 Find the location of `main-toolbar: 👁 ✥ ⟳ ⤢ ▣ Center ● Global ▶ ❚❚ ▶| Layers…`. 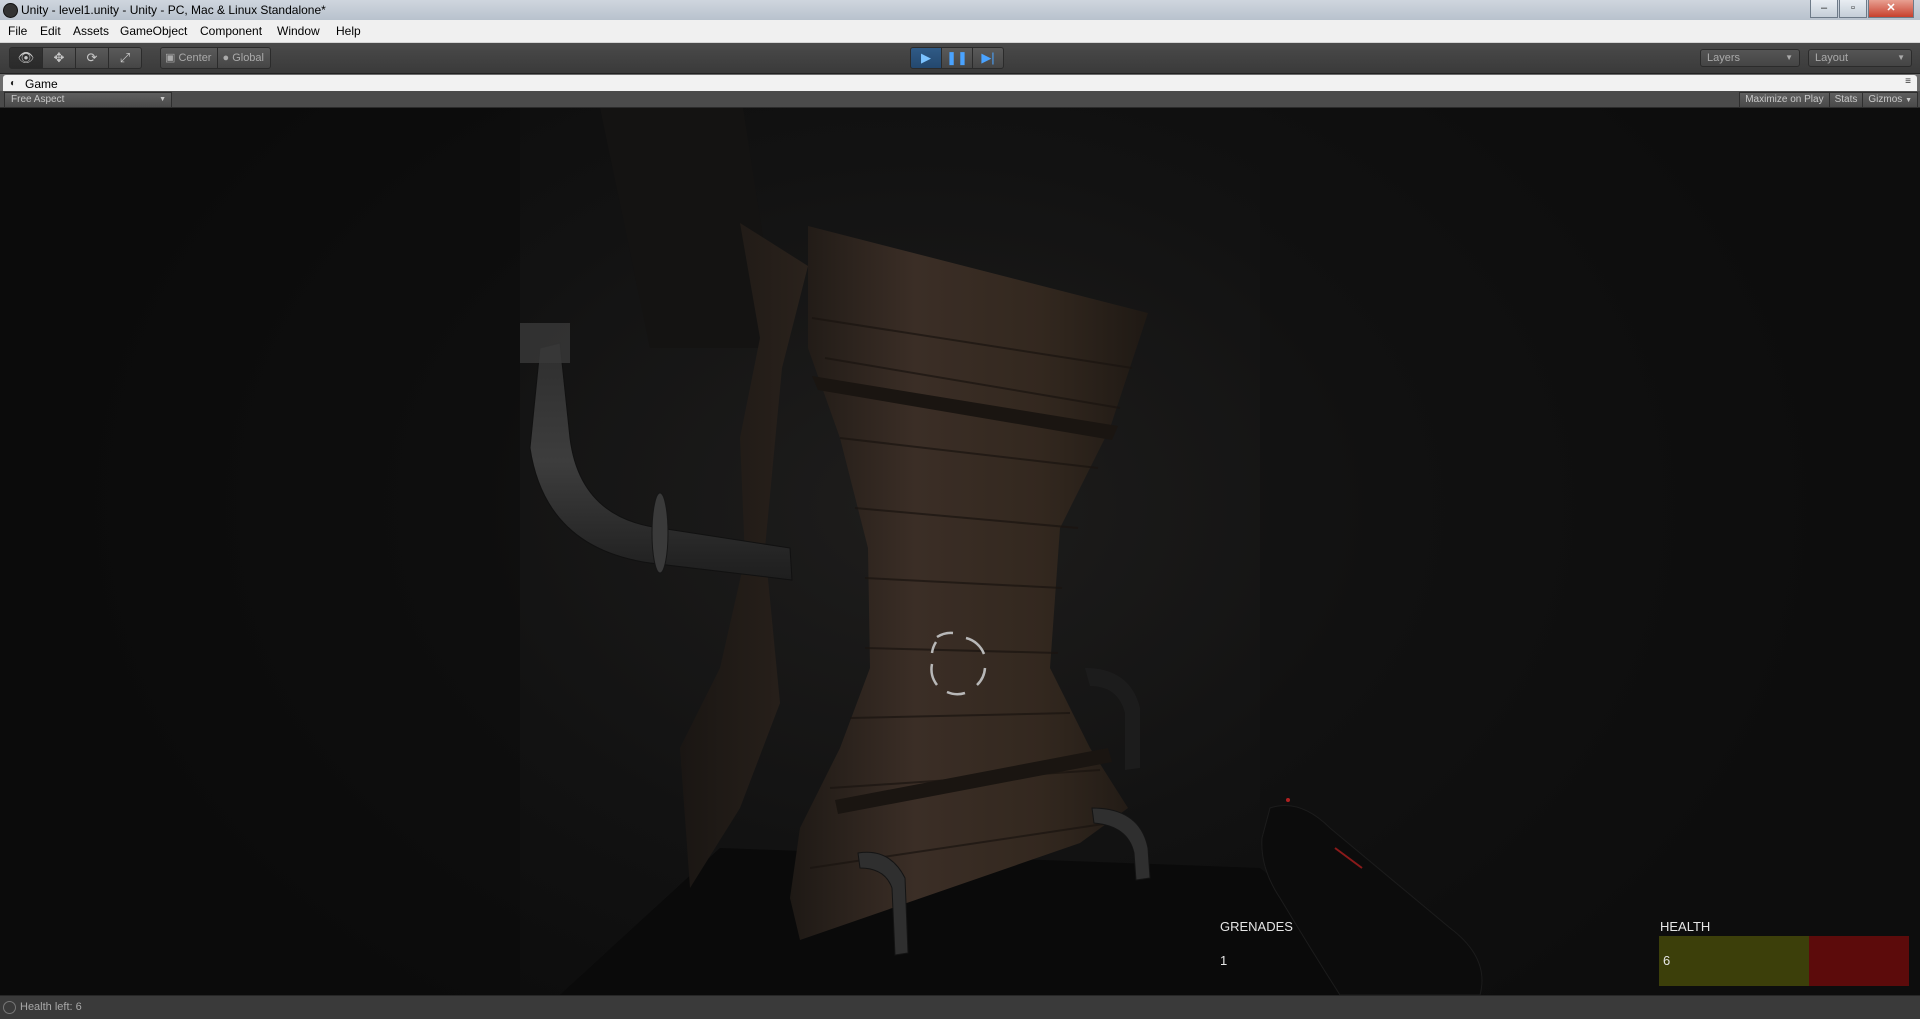

main-toolbar: 👁 ✥ ⟳ ⤢ ▣ Center ● Global ▶ ❚❚ ▶| Layers… is located at coordinates (960, 58).